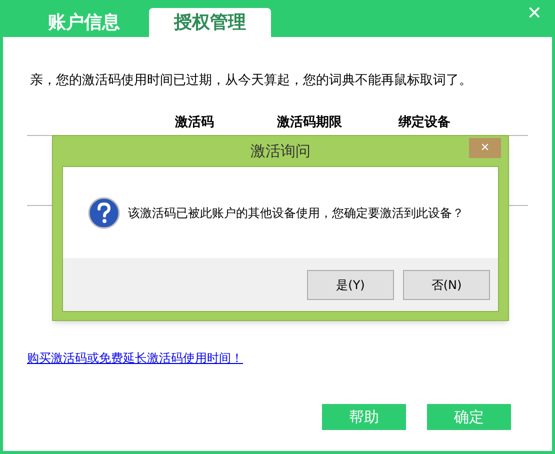 The image size is (555, 454). Describe the element at coordinates (309, 123) in the screenshot. I see `column-header: 激活码期限` at that location.